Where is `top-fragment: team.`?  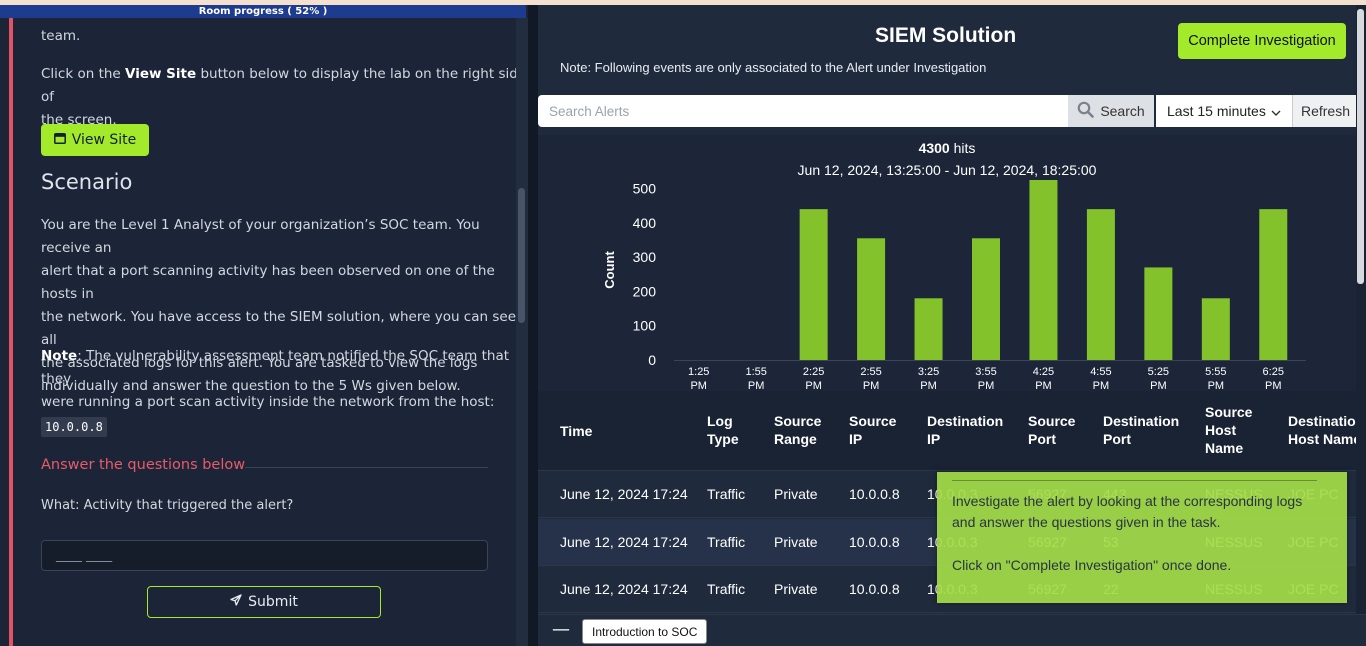
top-fragment: team. is located at coordinates (61, 36).